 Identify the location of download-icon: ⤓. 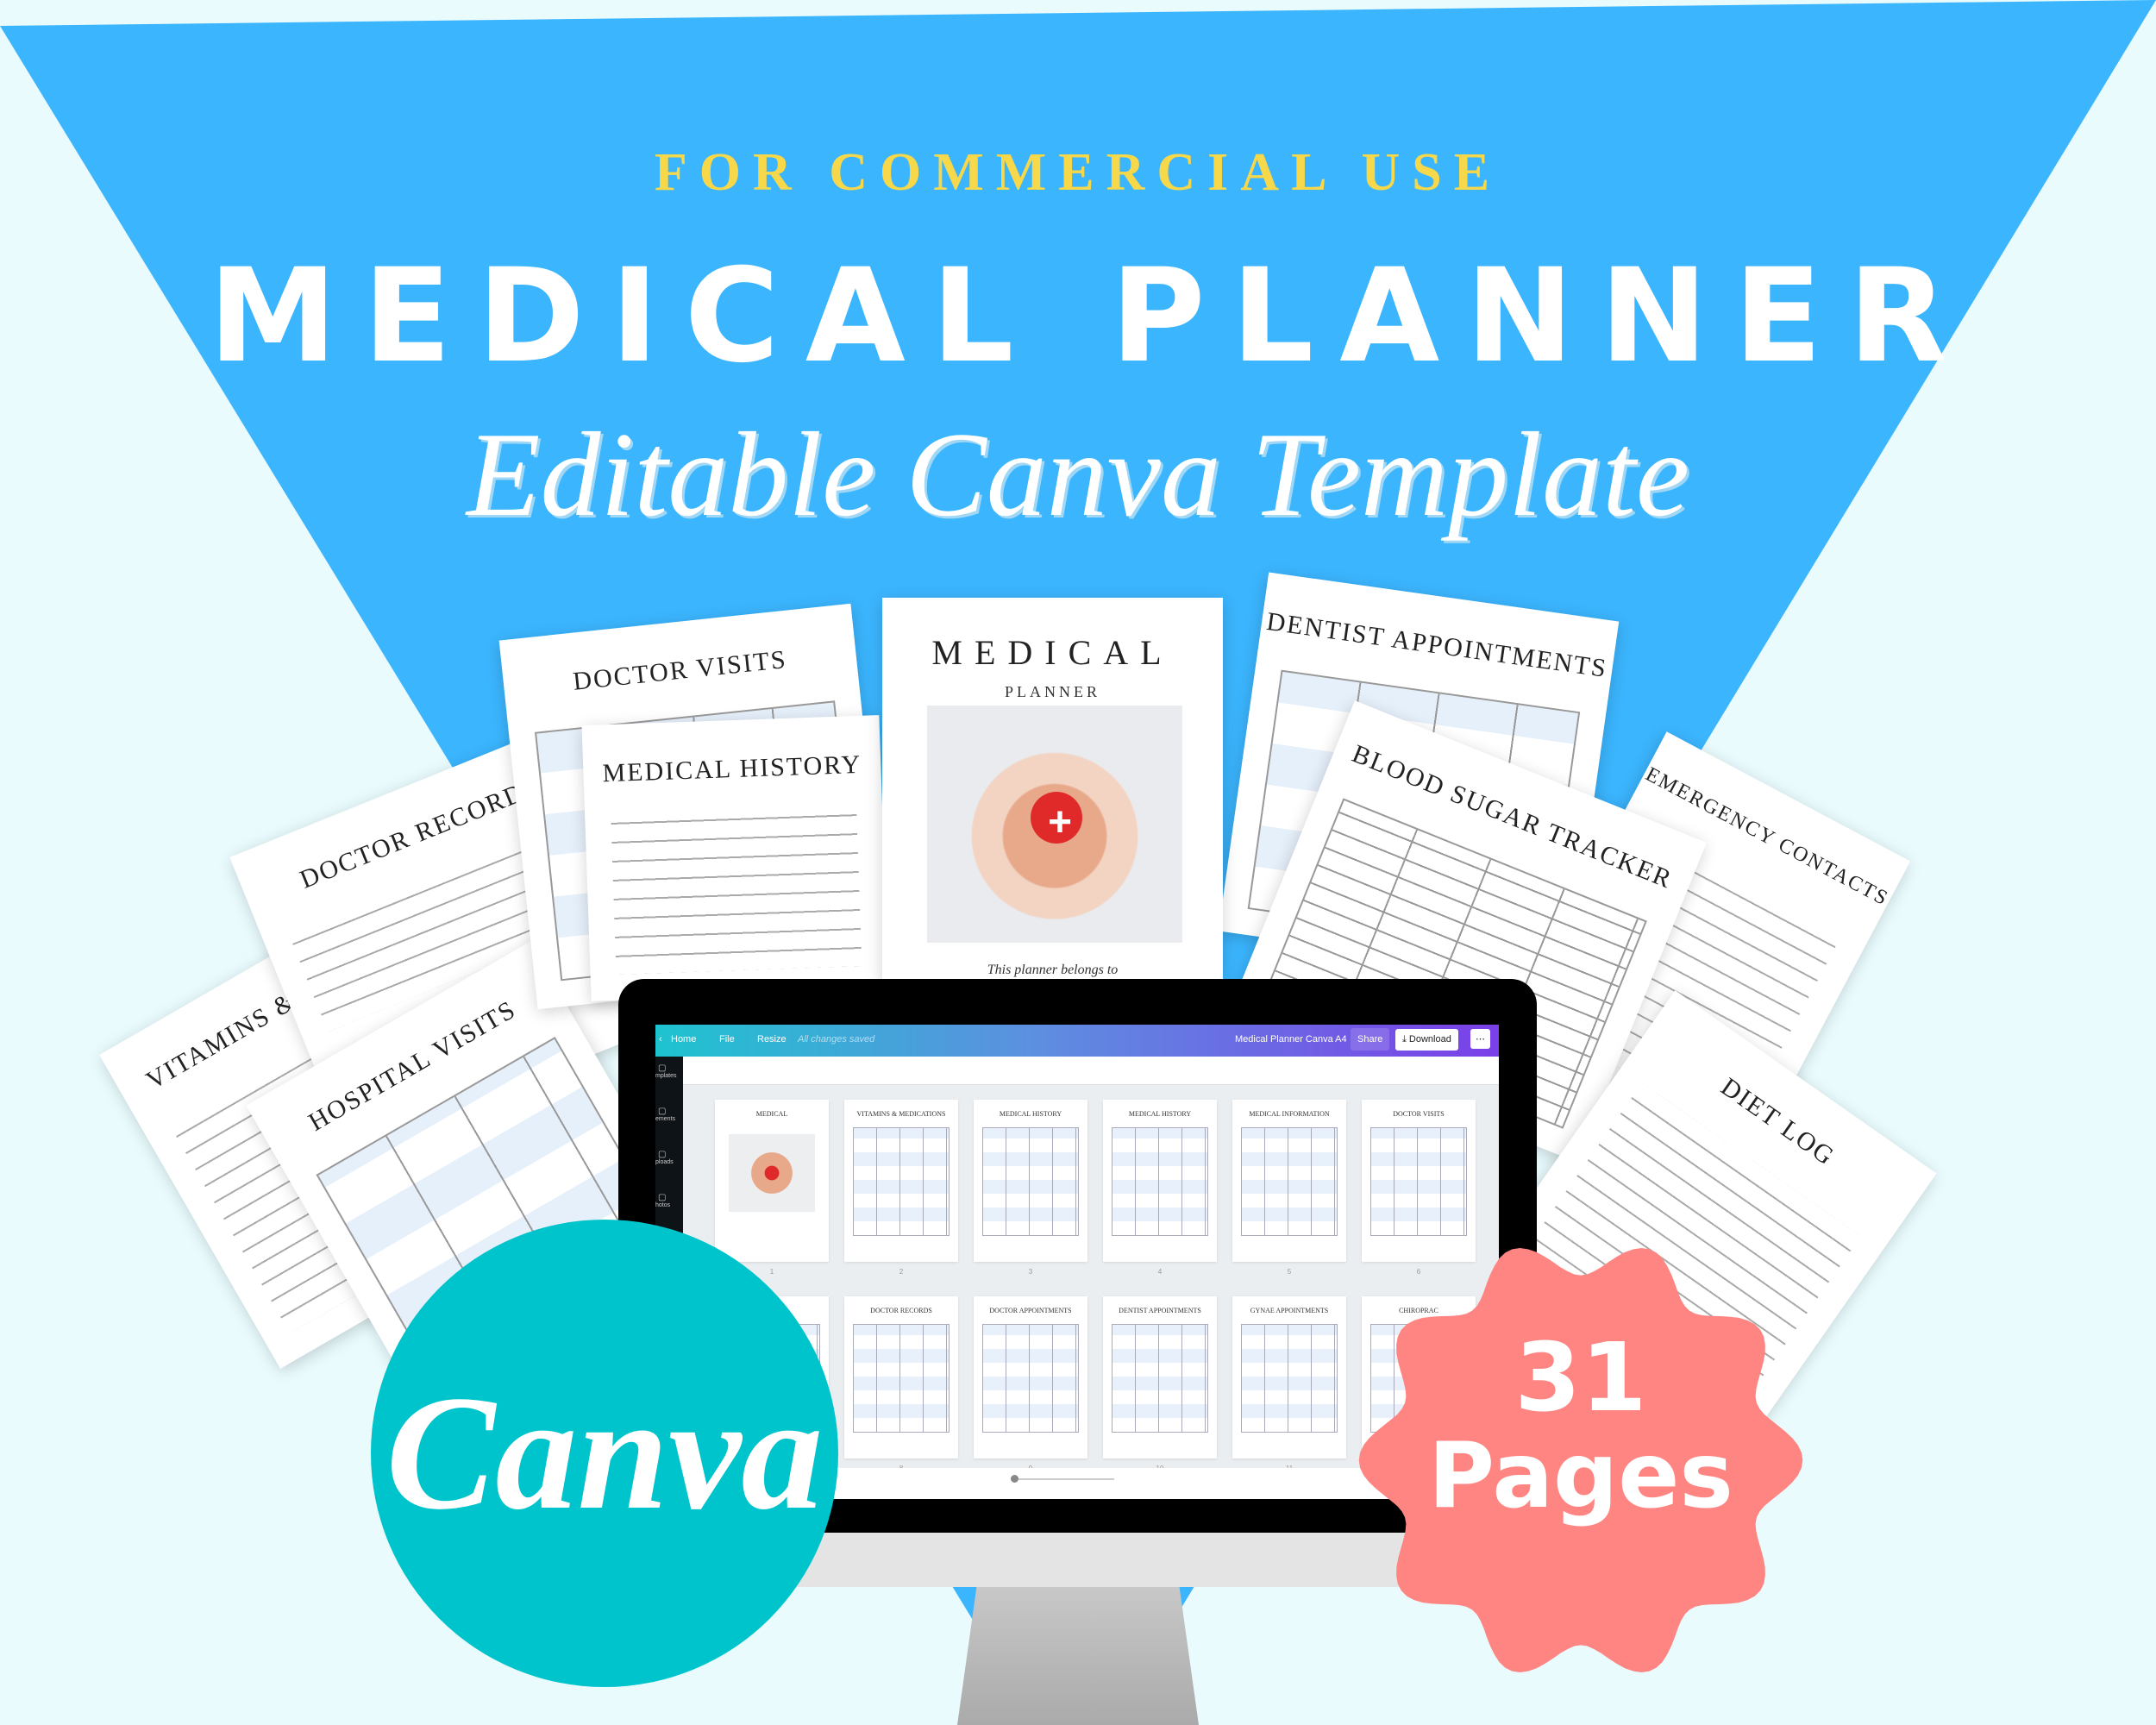
(1405, 1039).